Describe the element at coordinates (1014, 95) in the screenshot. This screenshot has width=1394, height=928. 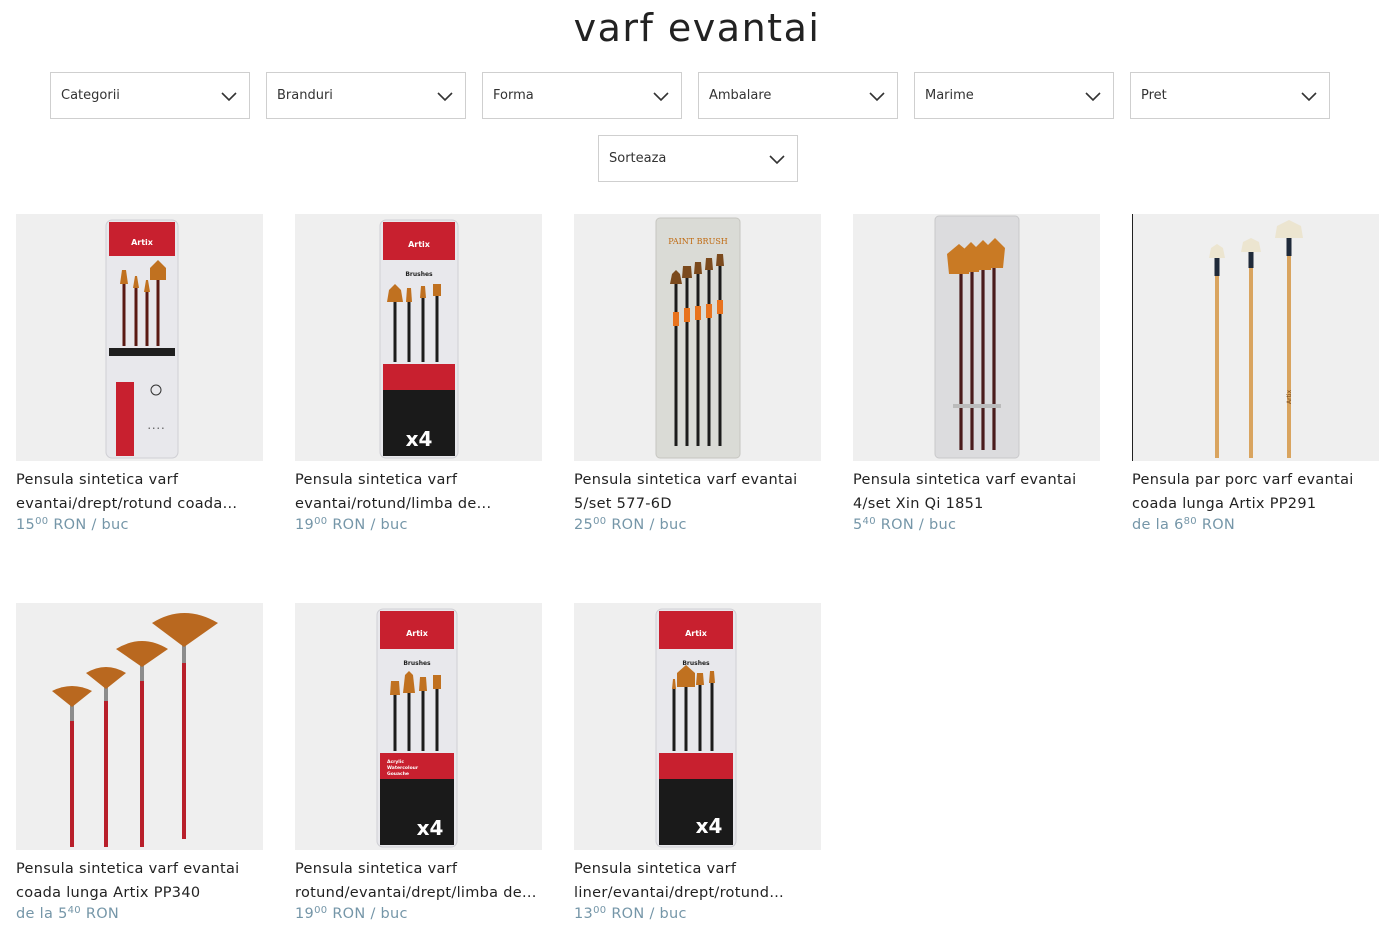
I see `filter-marime: Marime` at that location.